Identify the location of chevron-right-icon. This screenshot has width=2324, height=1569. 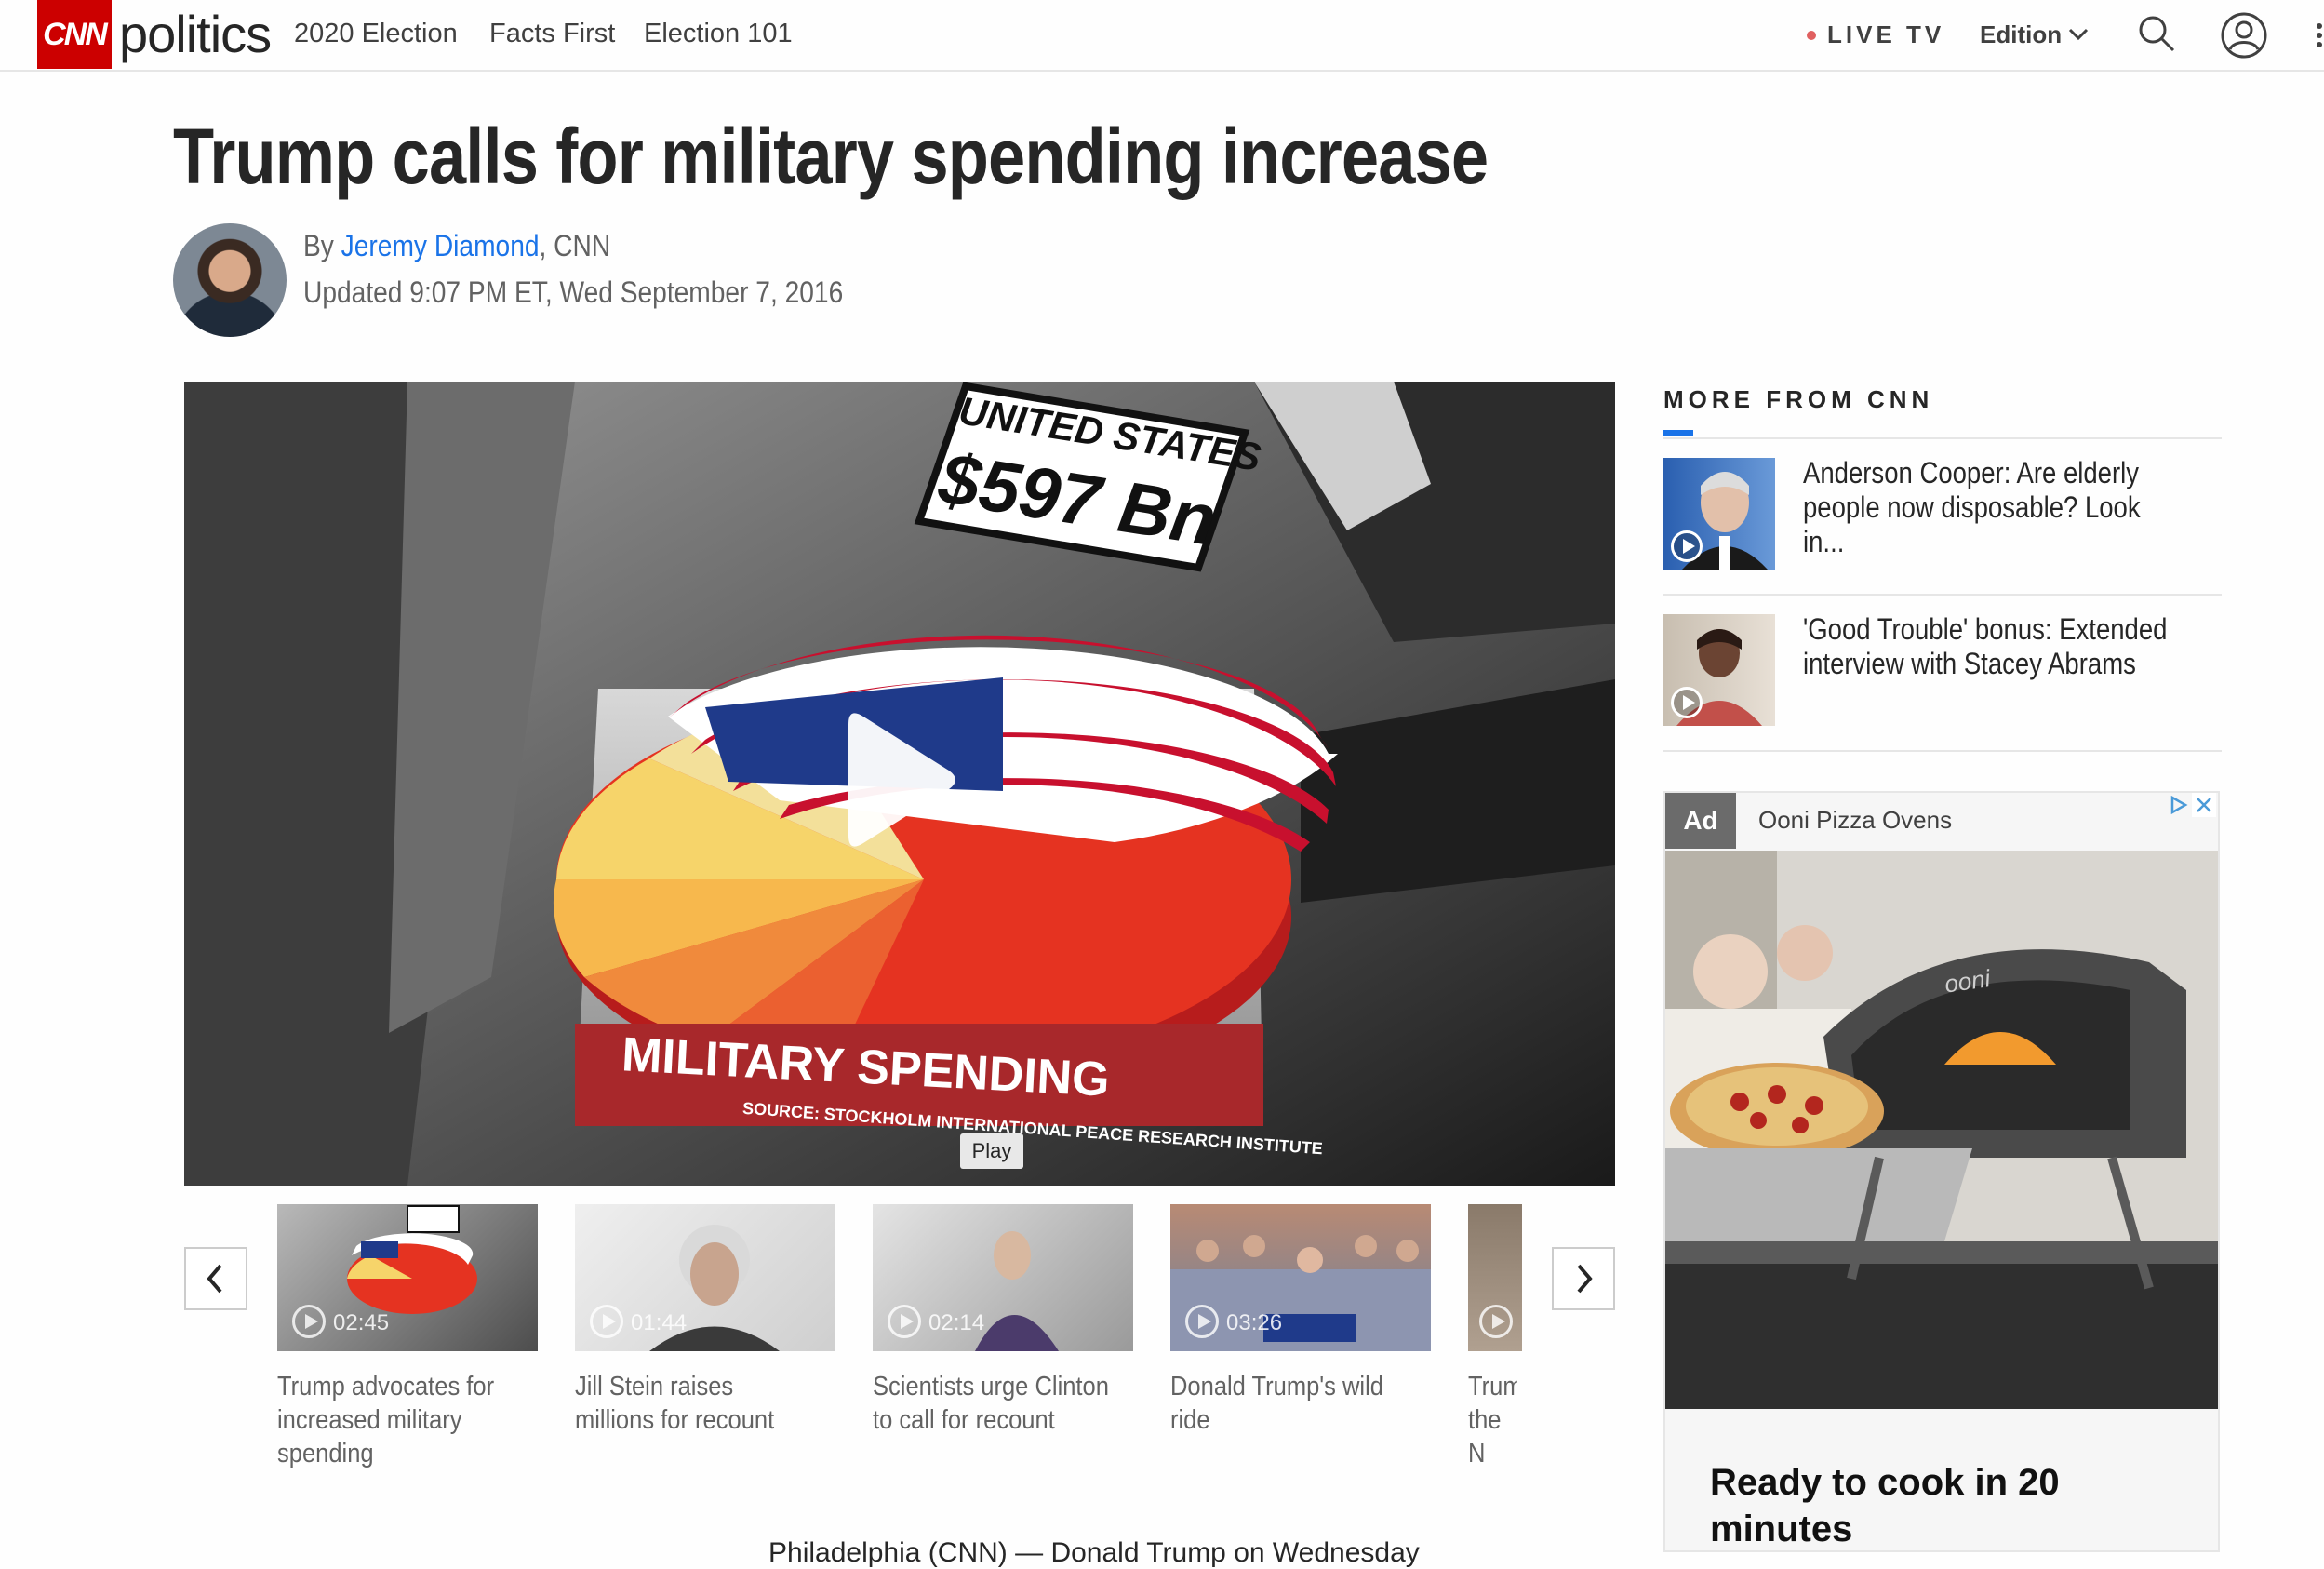
(1585, 1279).